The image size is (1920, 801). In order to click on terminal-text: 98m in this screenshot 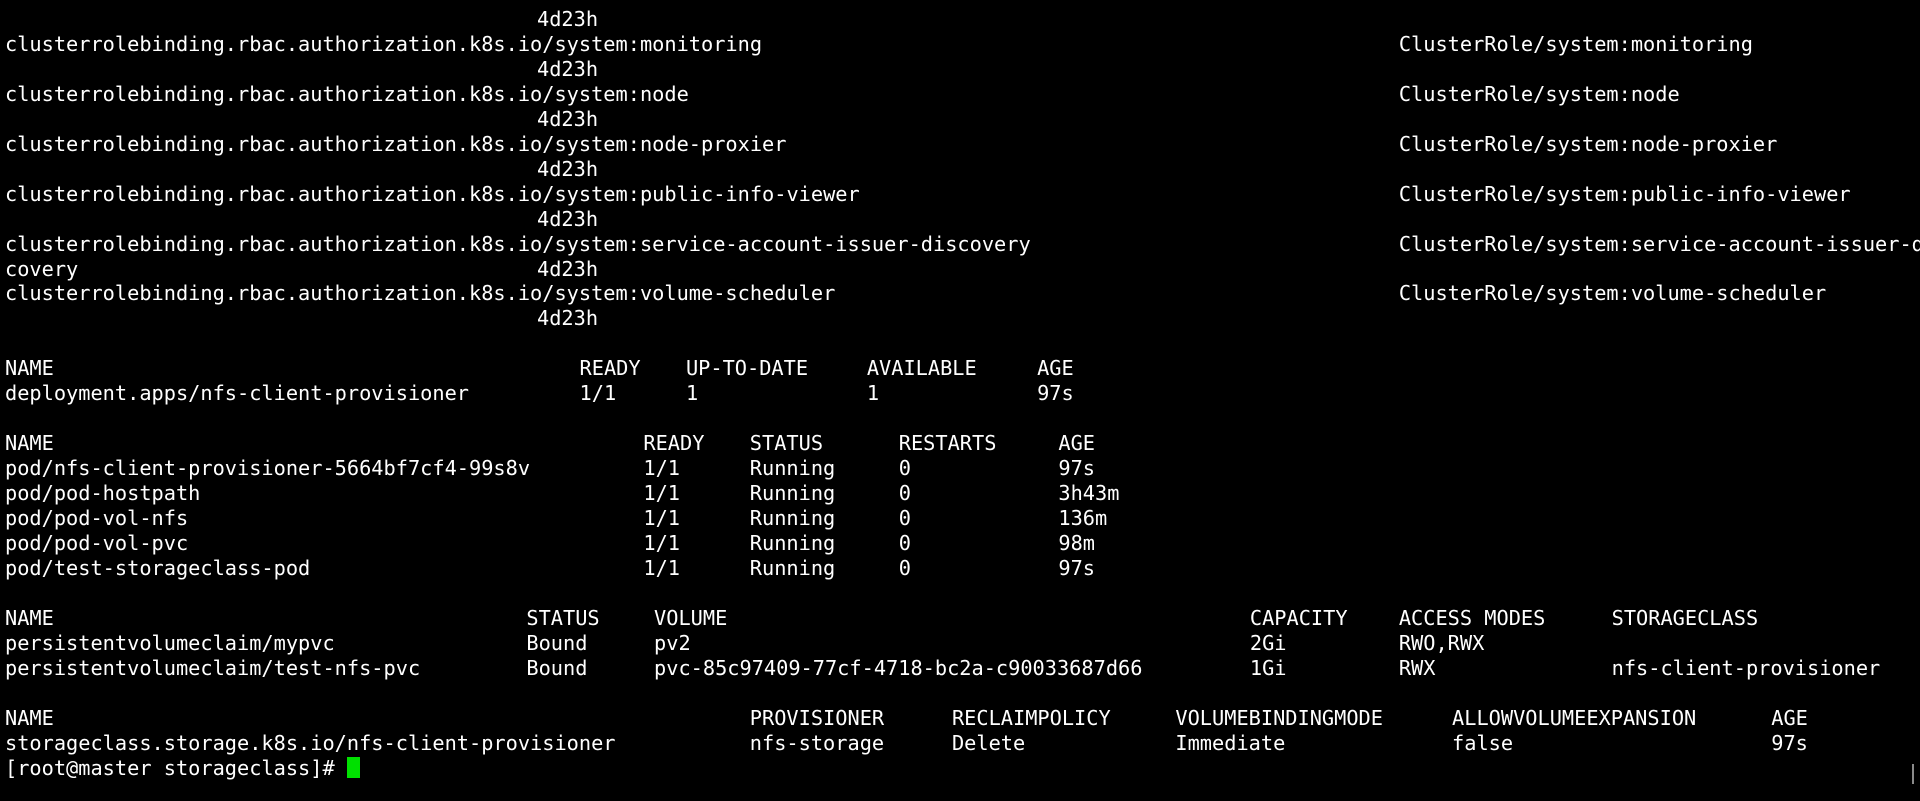, I will do `click(1076, 543)`.